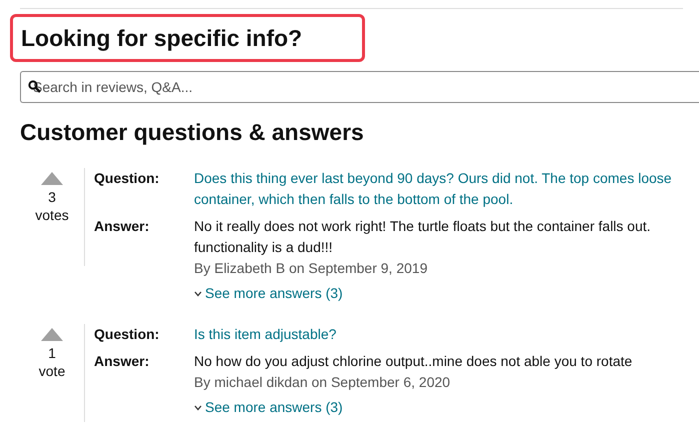  I want to click on section-heading: Looking for specific info?, so click(161, 38).